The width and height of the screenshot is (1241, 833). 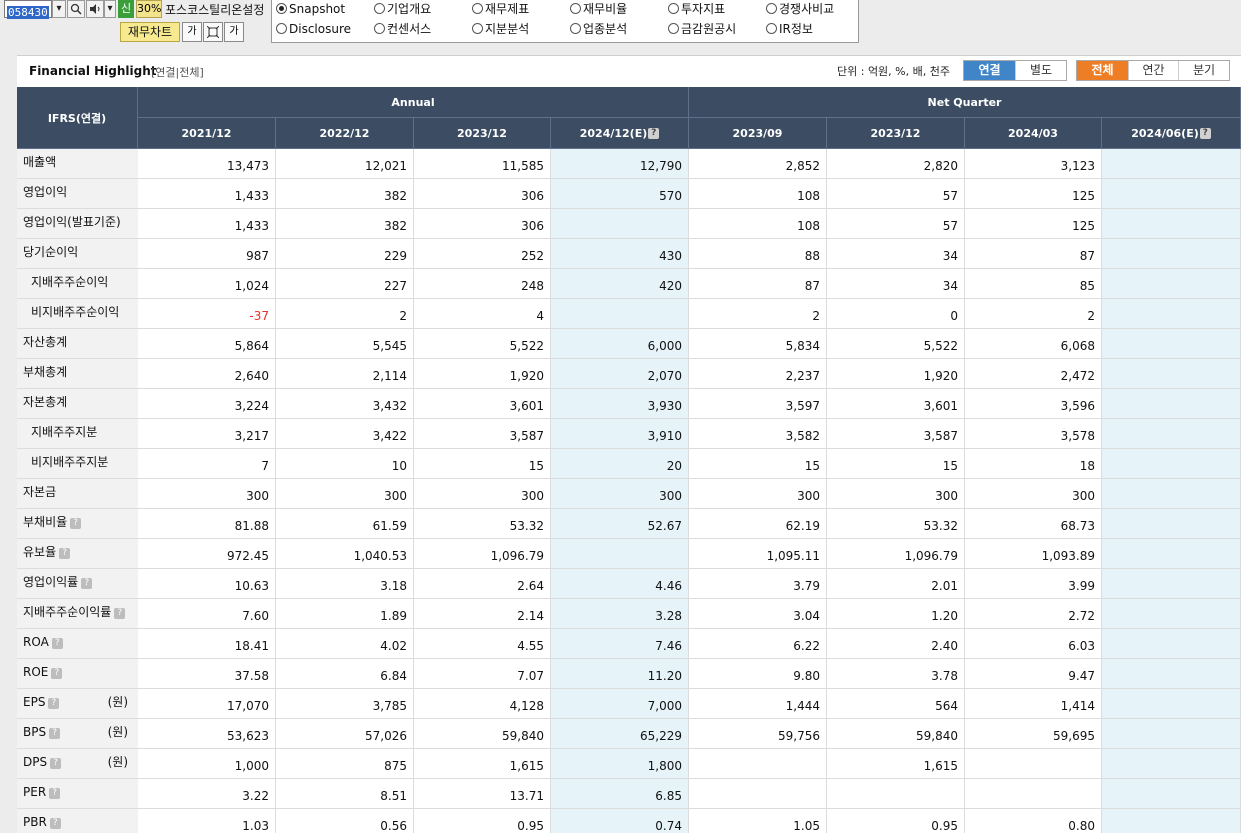 What do you see at coordinates (402, 9) in the screenshot?
I see `menu-option: 기업개요` at bounding box center [402, 9].